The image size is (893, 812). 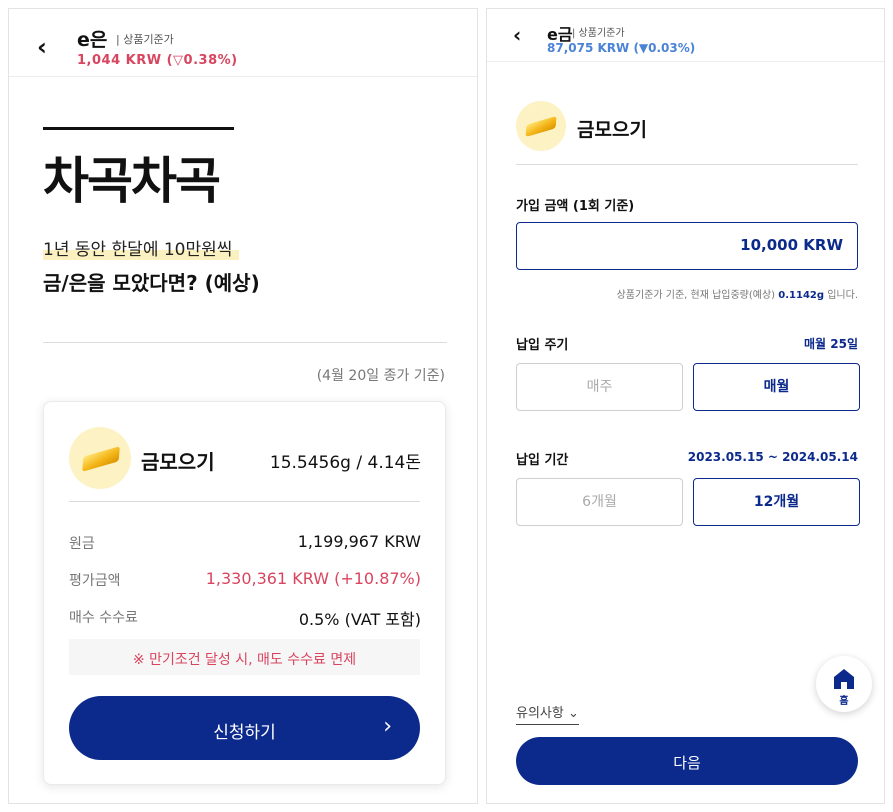 I want to click on product-price: 1,044 KRW (▽0.38%), so click(x=157, y=60).